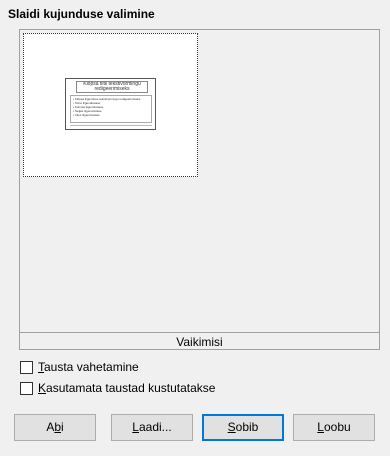 The width and height of the screenshot is (390, 456). Describe the element at coordinates (334, 427) in the screenshot. I see `cancel-button: Loobu` at that location.